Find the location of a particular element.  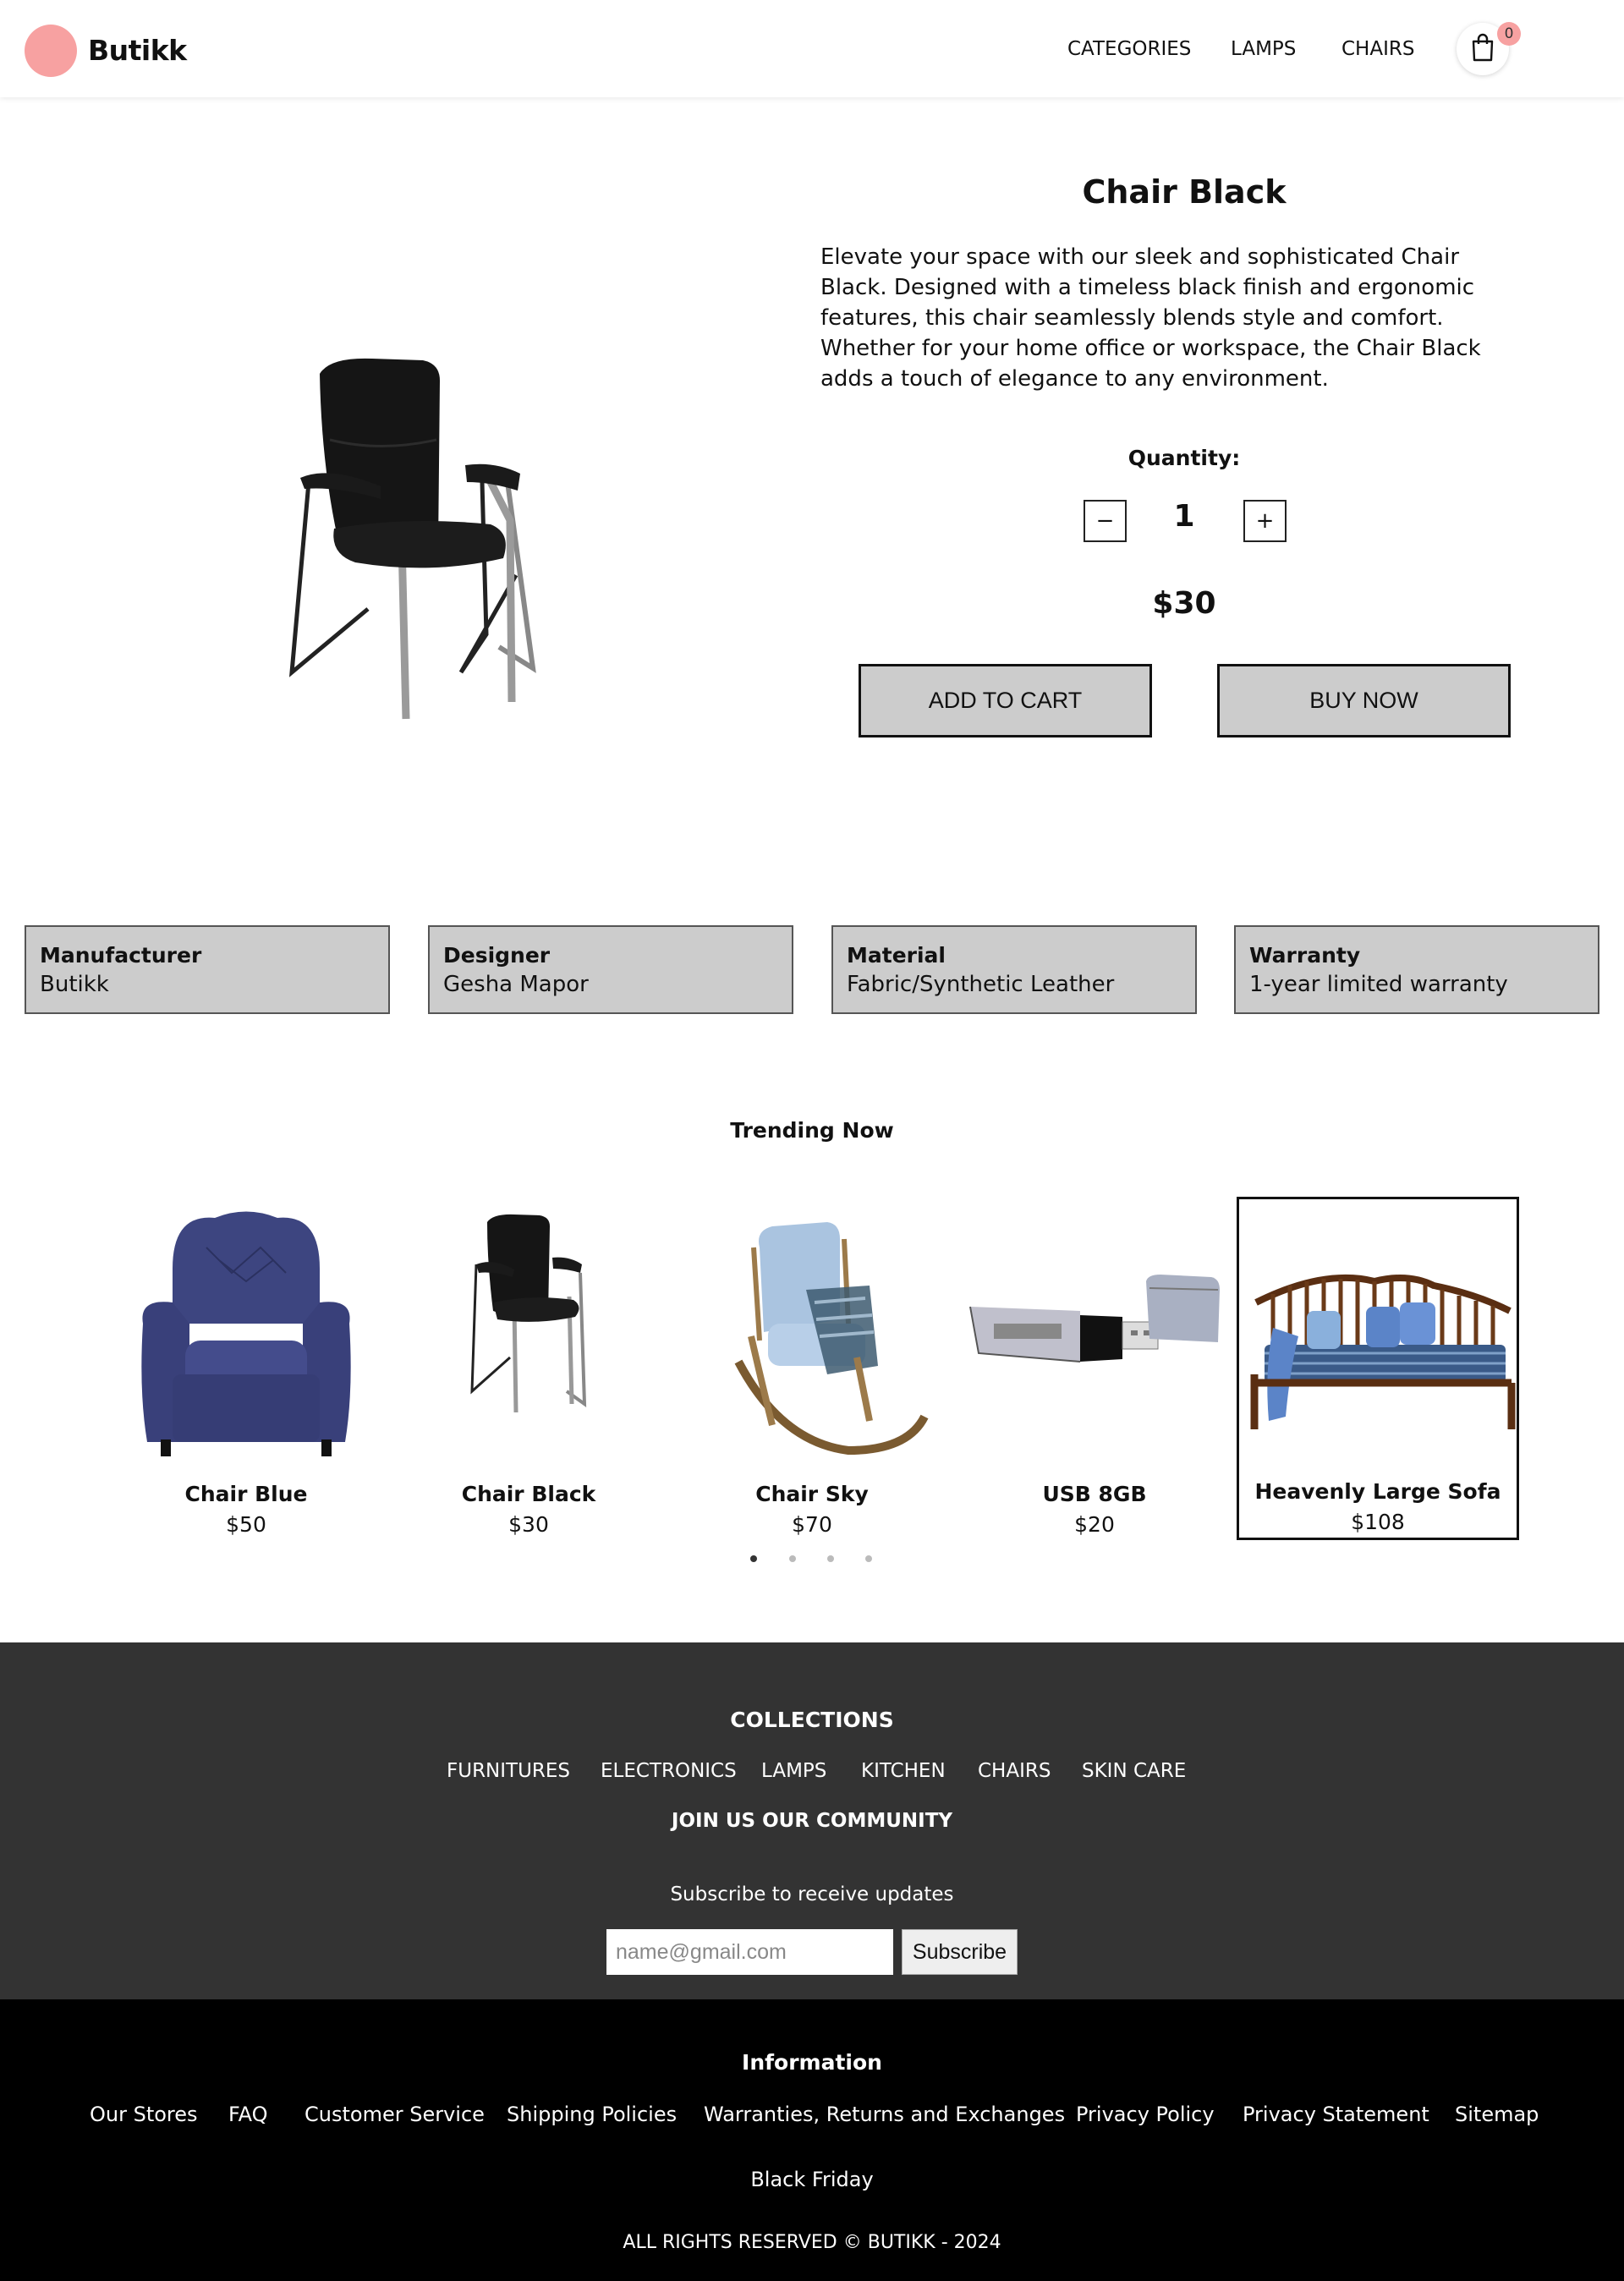

spec-designer: Designer Gesha Mapor is located at coordinates (611, 970).